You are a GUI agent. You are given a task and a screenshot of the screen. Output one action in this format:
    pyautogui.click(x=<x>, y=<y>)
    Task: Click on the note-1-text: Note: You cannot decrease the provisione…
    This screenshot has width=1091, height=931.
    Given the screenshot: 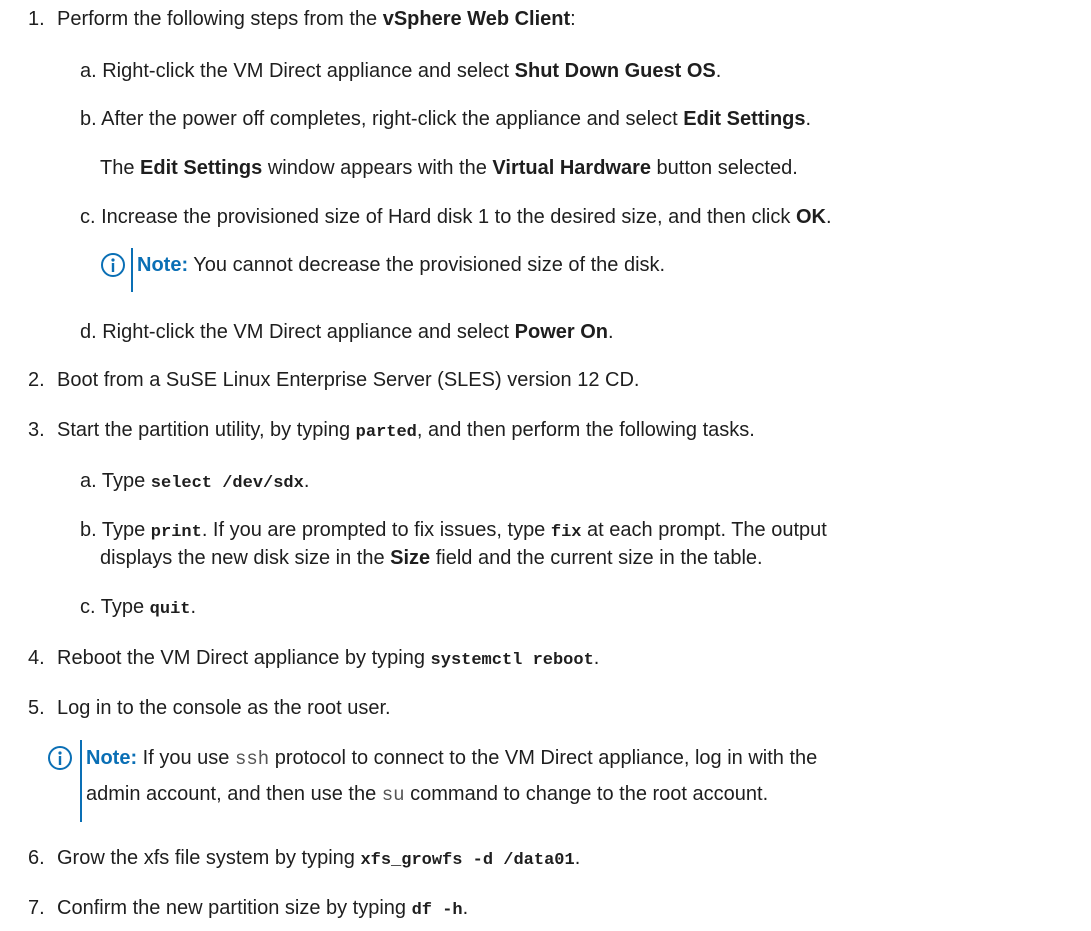 What is the action you would take?
    pyautogui.click(x=401, y=265)
    